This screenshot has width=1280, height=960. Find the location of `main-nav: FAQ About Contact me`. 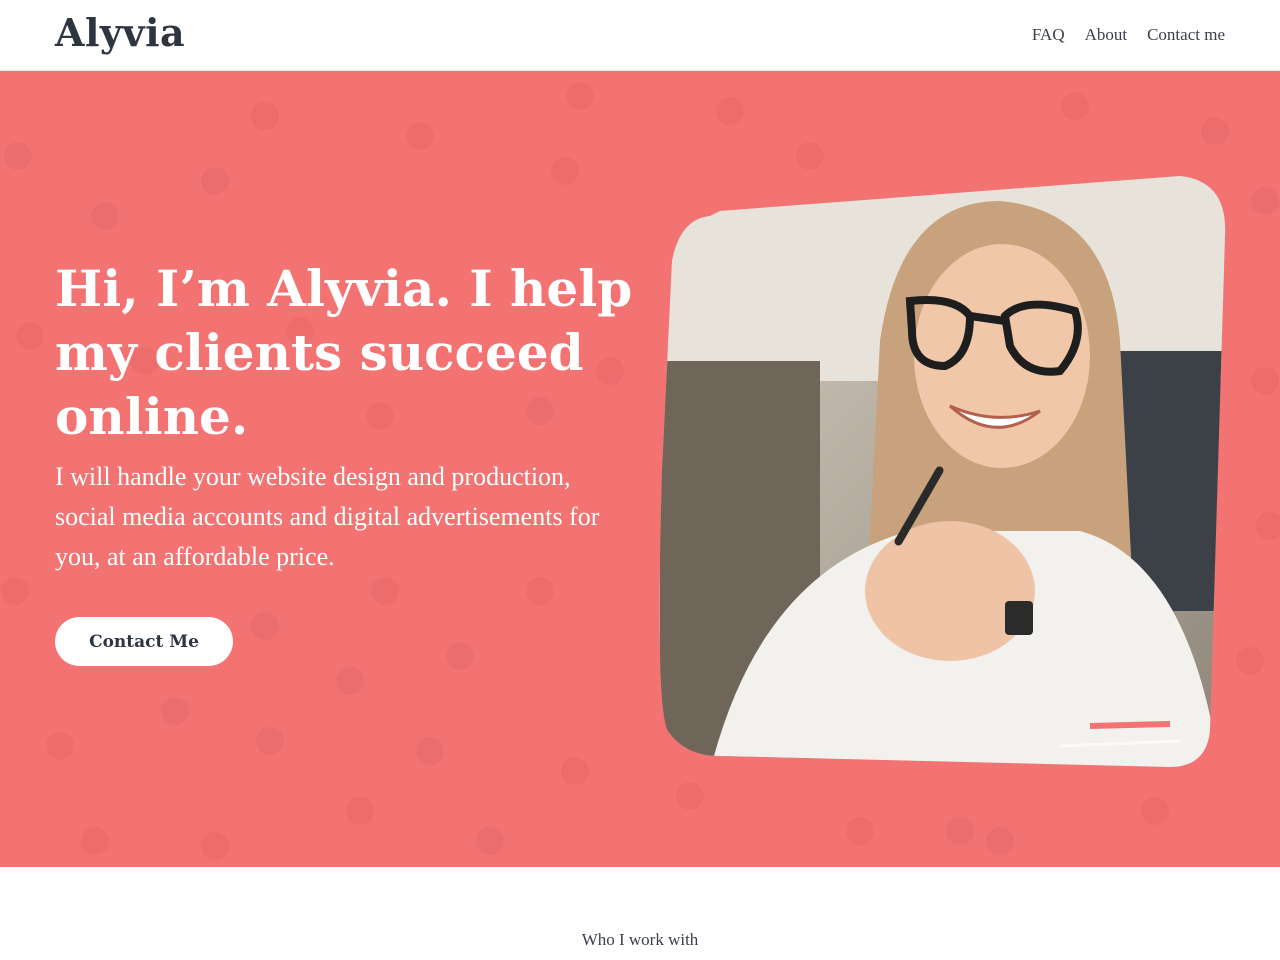

main-nav: FAQ About Contact me is located at coordinates (1128, 35).